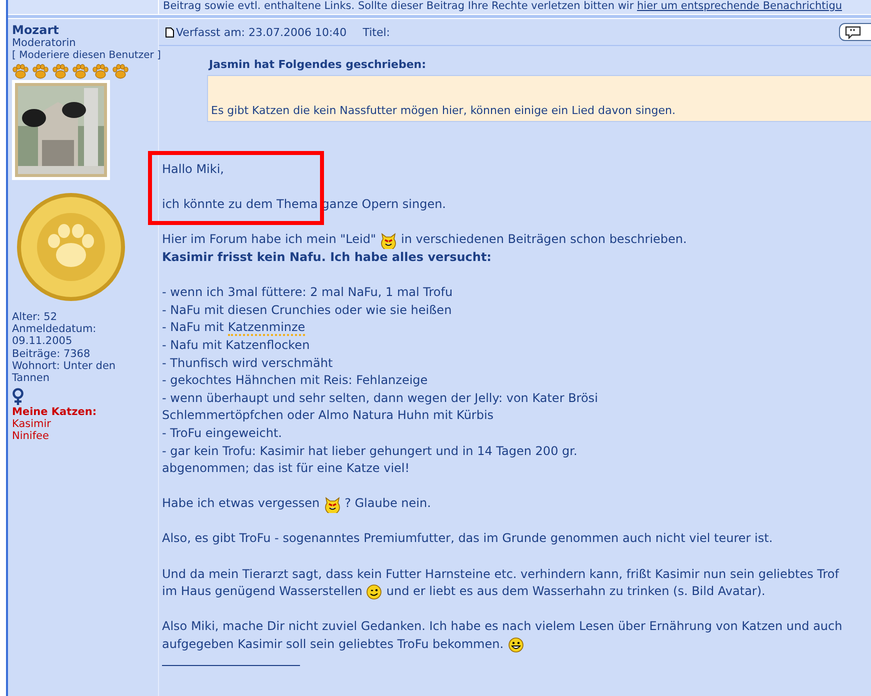  I want to click on post-text: - NaFu mit diesen Crunchies oder wie sie heißen, so click(307, 310).